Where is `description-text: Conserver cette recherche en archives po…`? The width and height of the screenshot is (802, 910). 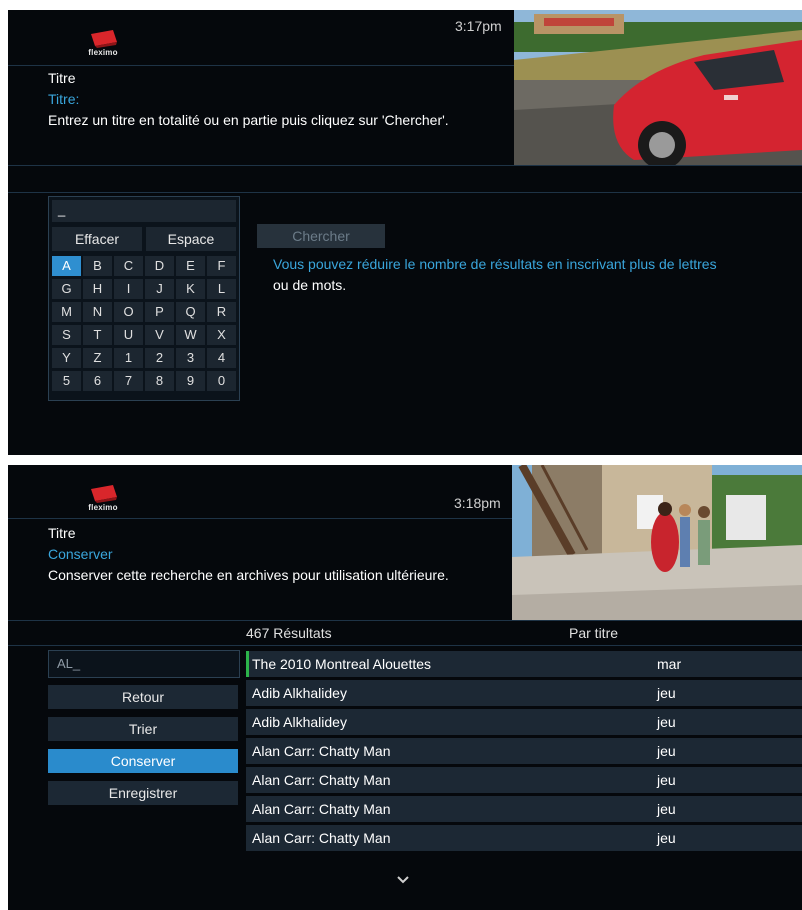
description-text: Conserver cette recherche en archives po… is located at coordinates (248, 575).